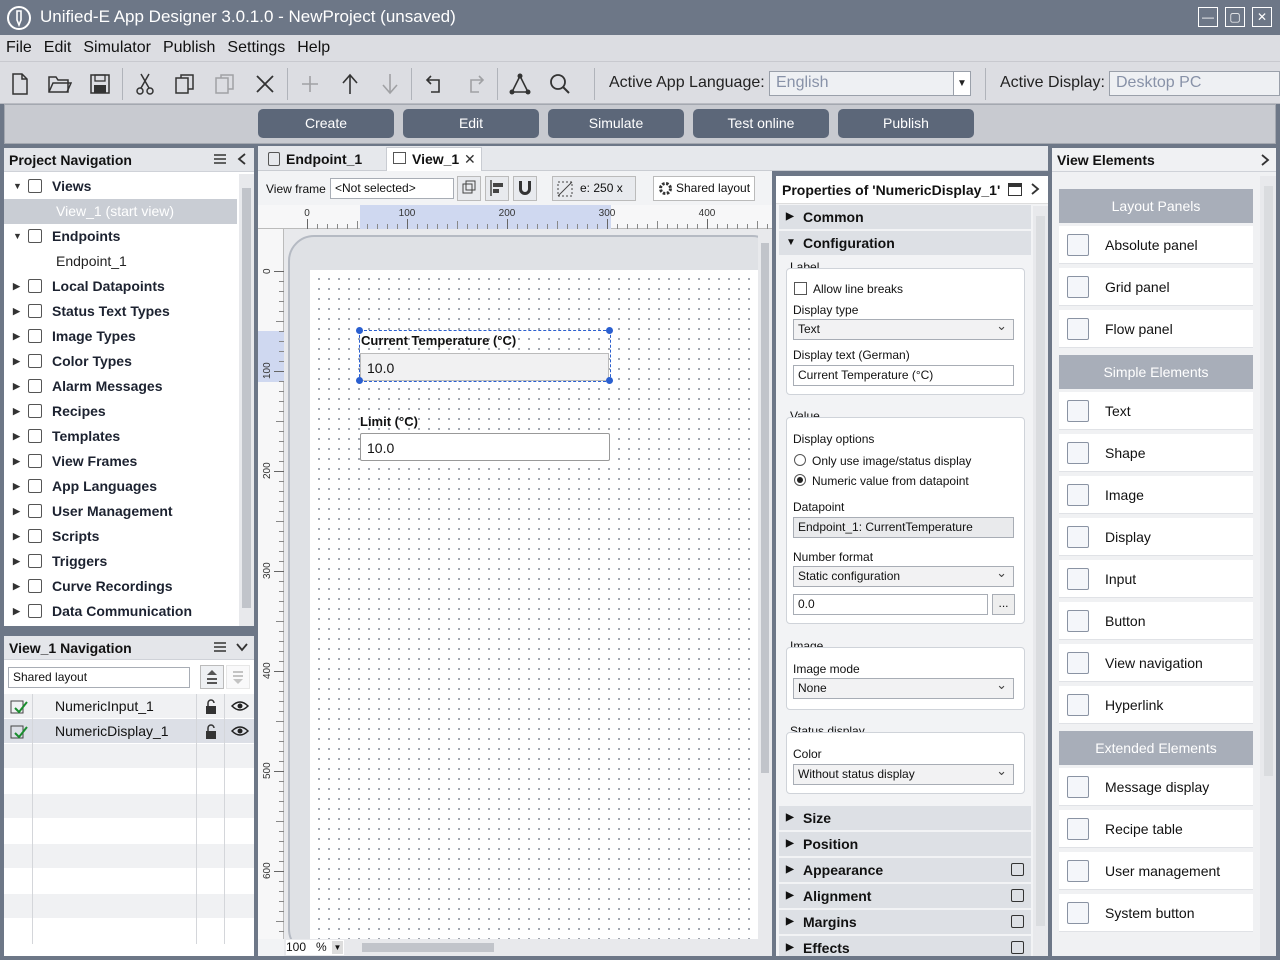 The image size is (1280, 960). Describe the element at coordinates (485, 437) in the screenshot. I see `numeric-input-1: Limit (°C) 10.0` at that location.